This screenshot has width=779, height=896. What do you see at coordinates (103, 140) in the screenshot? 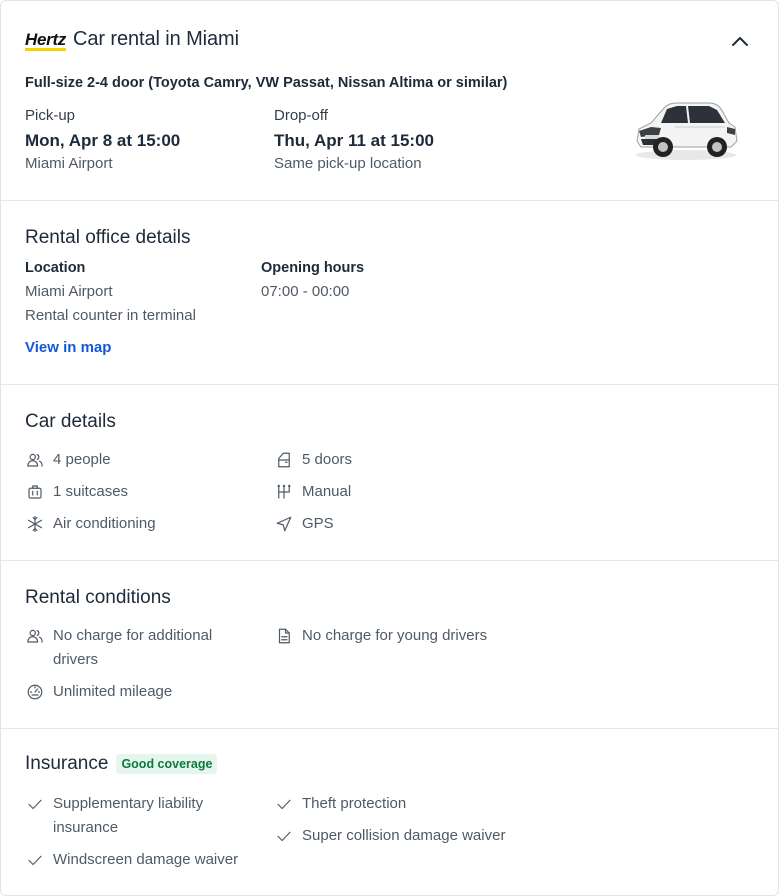
I see `pickup-datetime: Mon, Apr 8 at 15:00` at bounding box center [103, 140].